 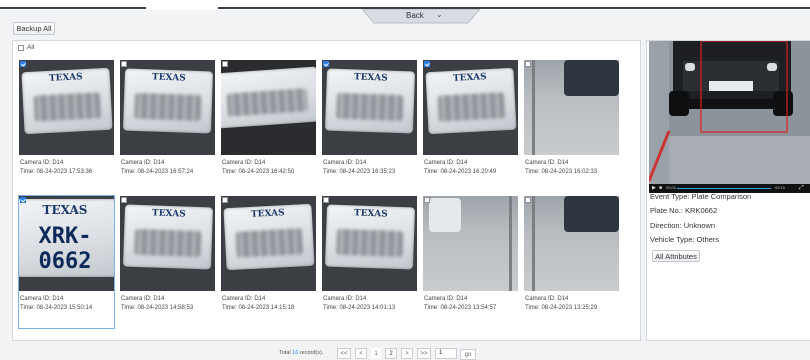 What do you see at coordinates (73, 8) in the screenshot?
I see `top-divider-left` at bounding box center [73, 8].